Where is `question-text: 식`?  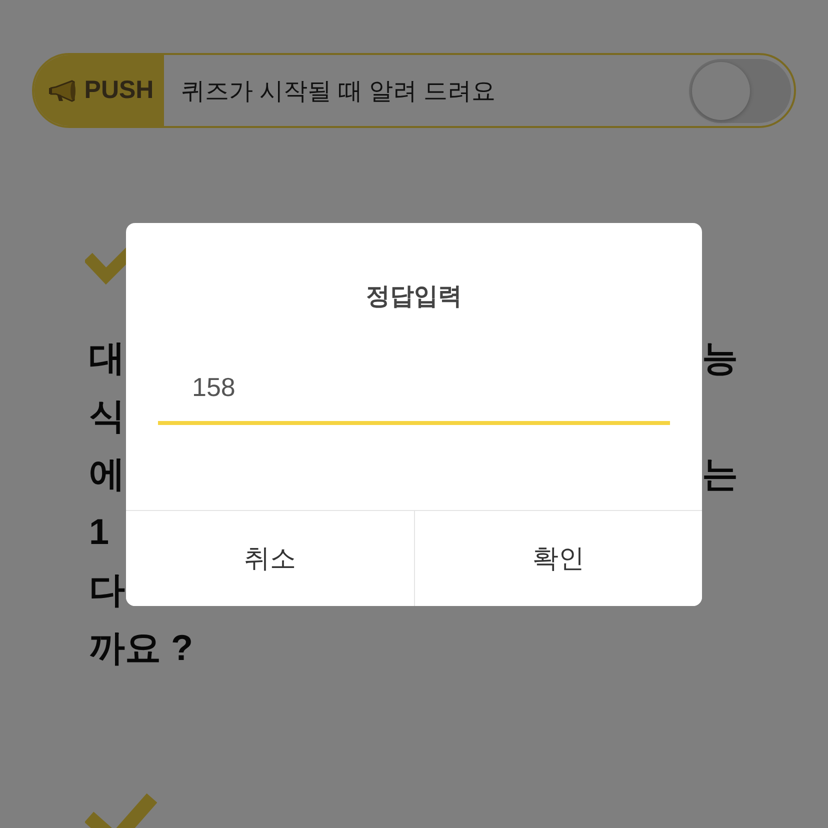 question-text: 식 is located at coordinates (107, 416).